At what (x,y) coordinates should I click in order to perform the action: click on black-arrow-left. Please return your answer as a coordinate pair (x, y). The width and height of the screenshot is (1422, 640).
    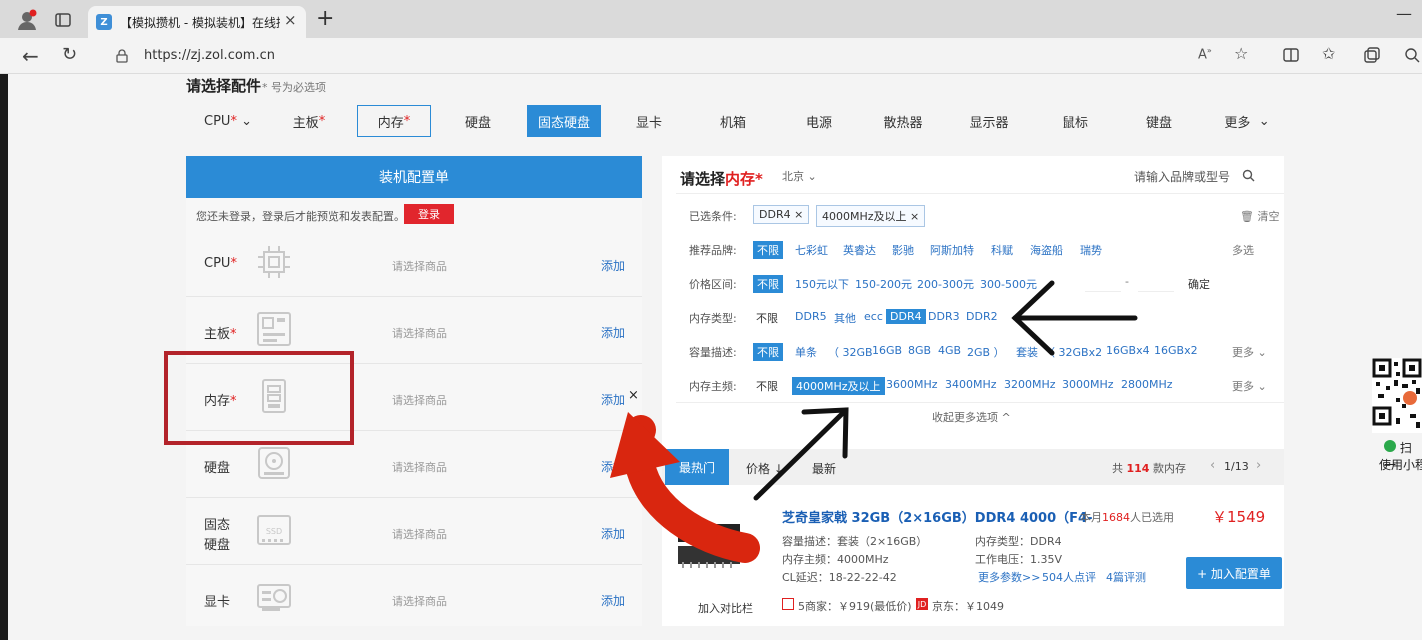
    Looking at the image, I should click on (1074, 318).